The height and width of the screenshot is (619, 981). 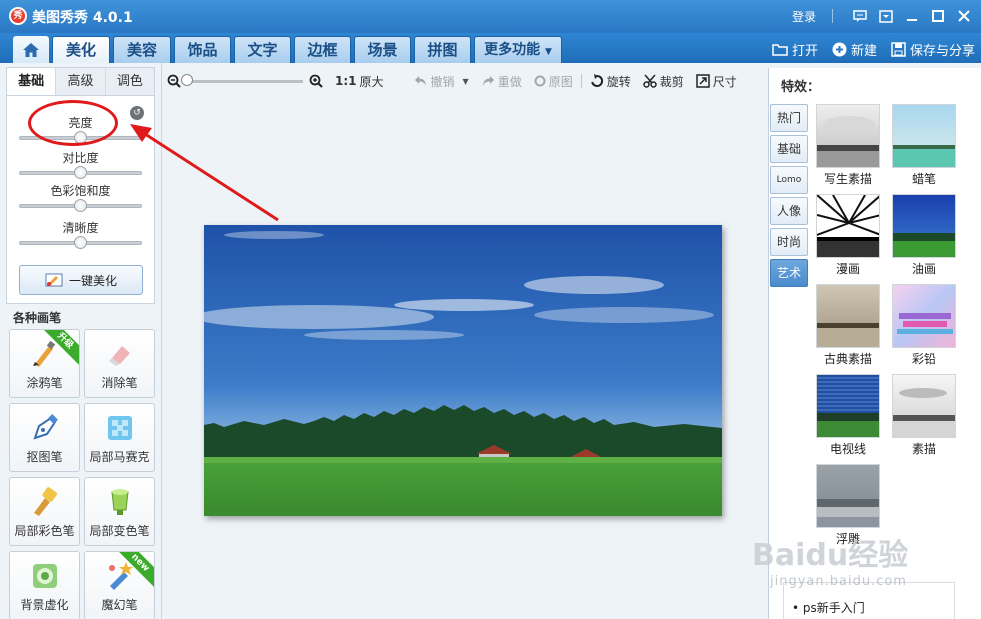 I want to click on effect-classic-sketch: 古典素描, so click(x=848, y=325).